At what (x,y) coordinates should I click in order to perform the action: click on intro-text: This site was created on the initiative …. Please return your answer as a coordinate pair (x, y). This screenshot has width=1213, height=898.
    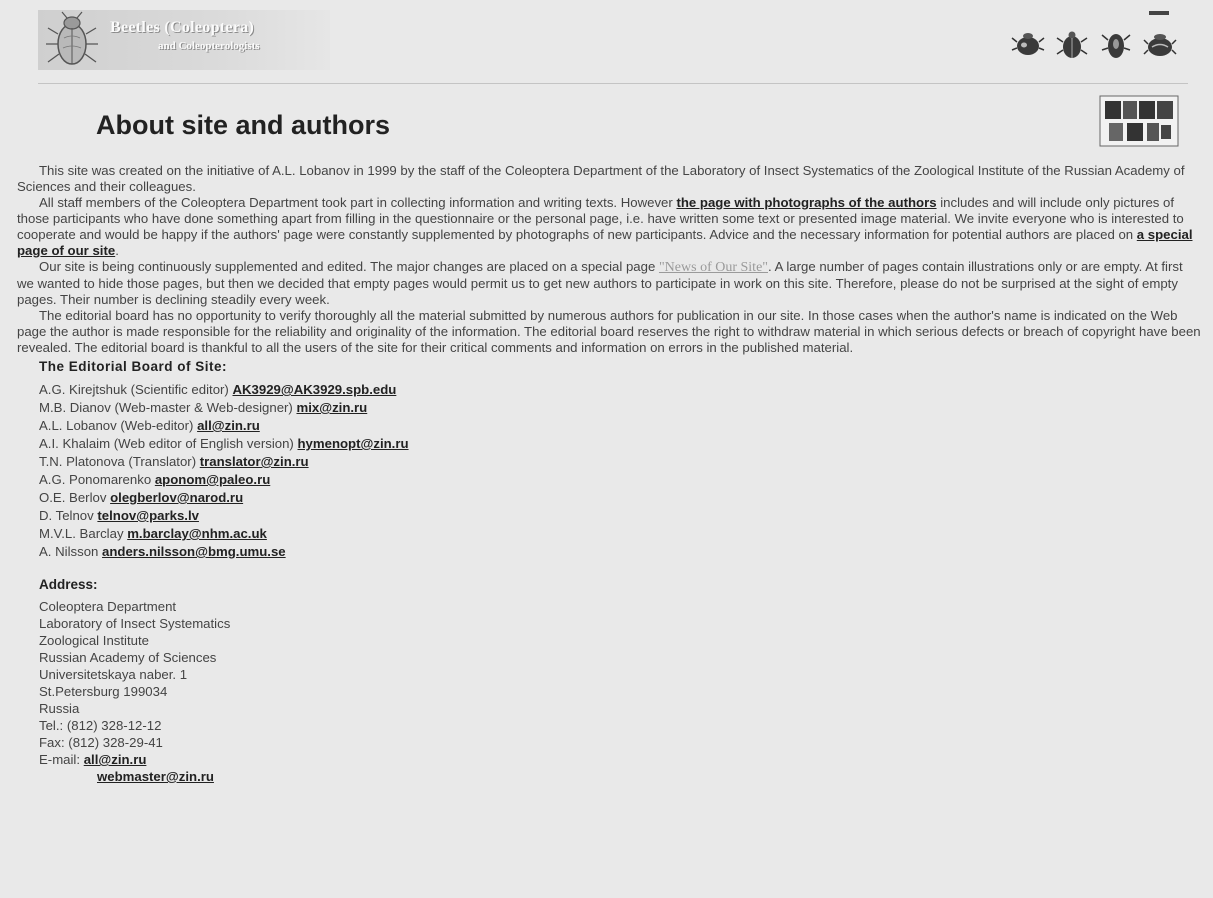
    Looking at the image, I should click on (601, 178).